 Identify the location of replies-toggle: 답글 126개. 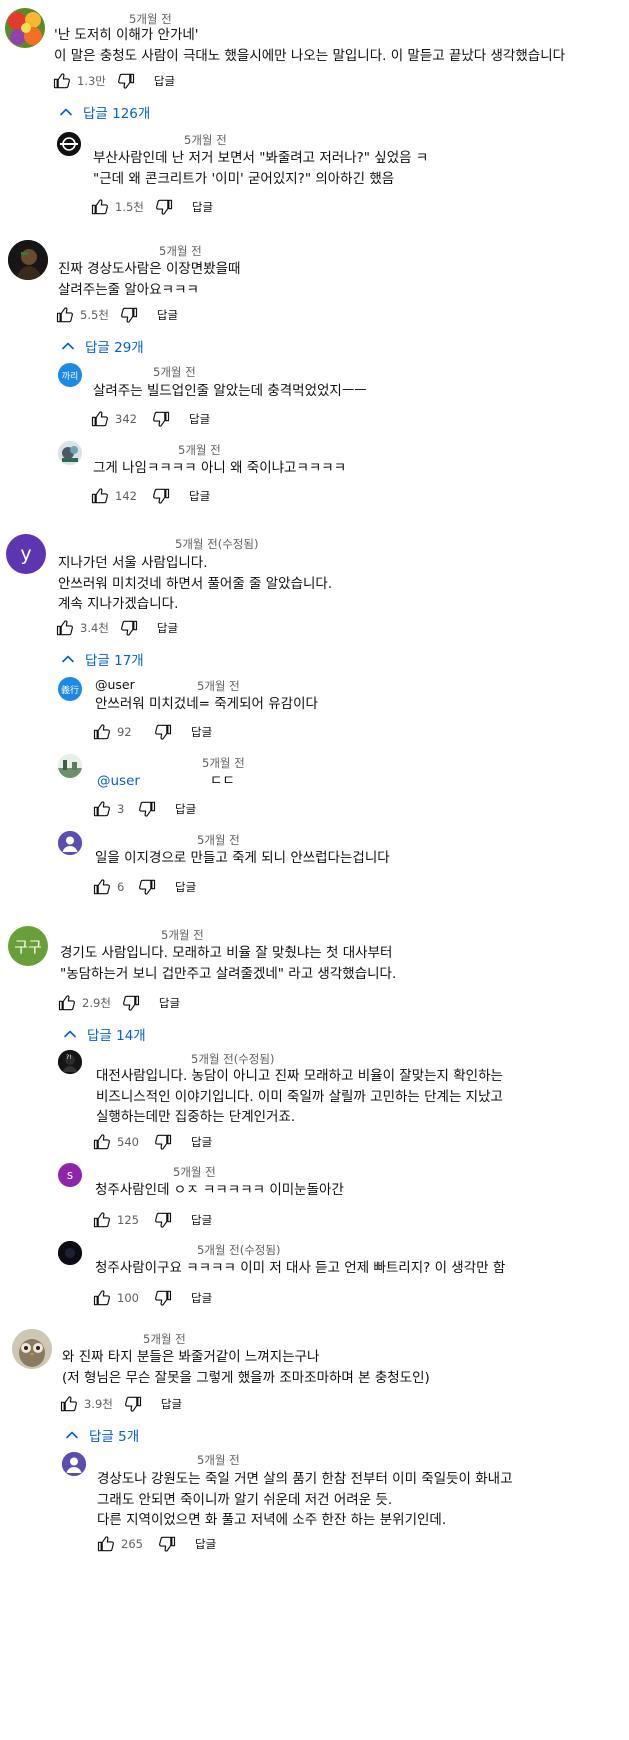
(104, 112).